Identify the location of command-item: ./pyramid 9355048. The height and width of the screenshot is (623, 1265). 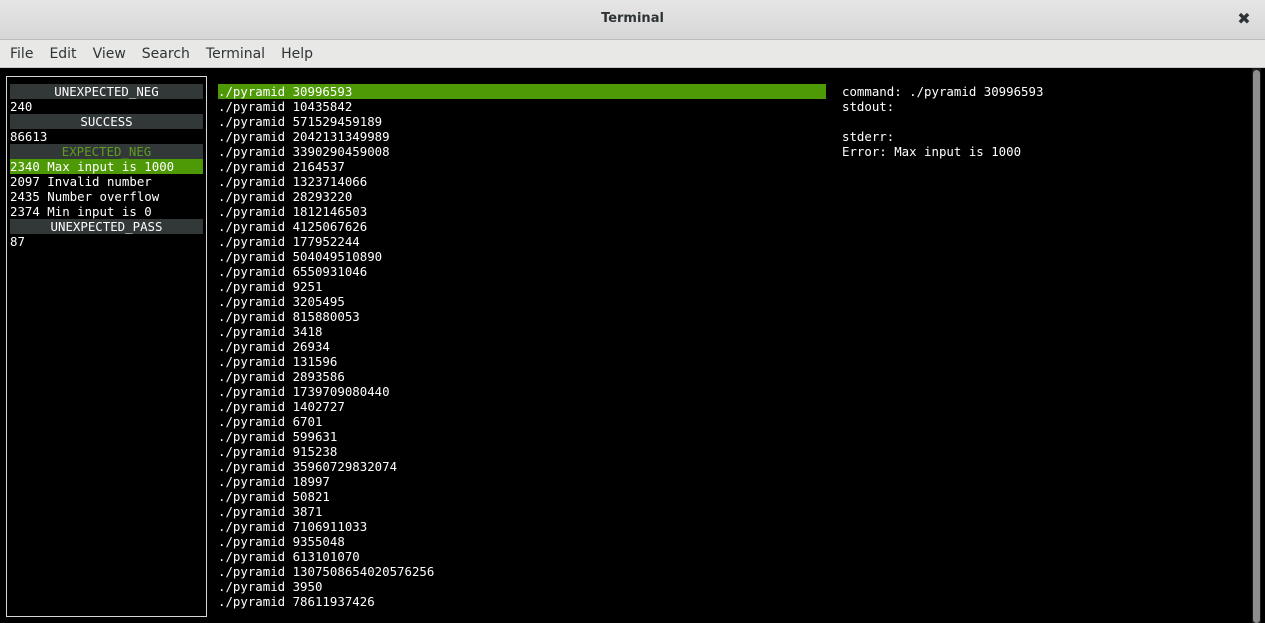
(522, 541).